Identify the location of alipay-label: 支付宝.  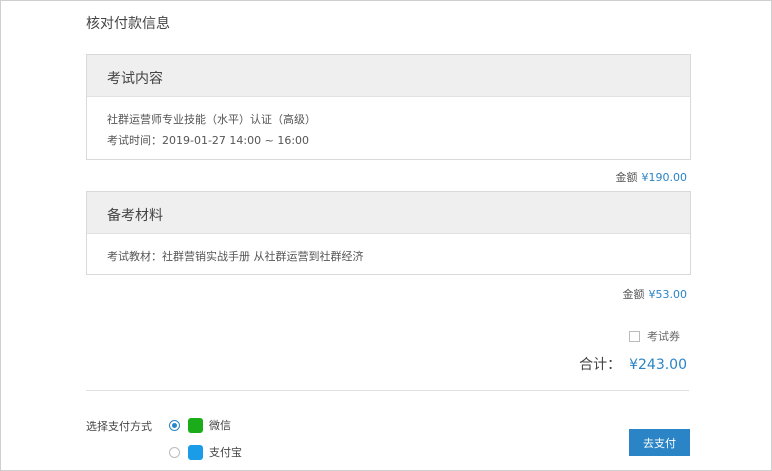
(225, 452).